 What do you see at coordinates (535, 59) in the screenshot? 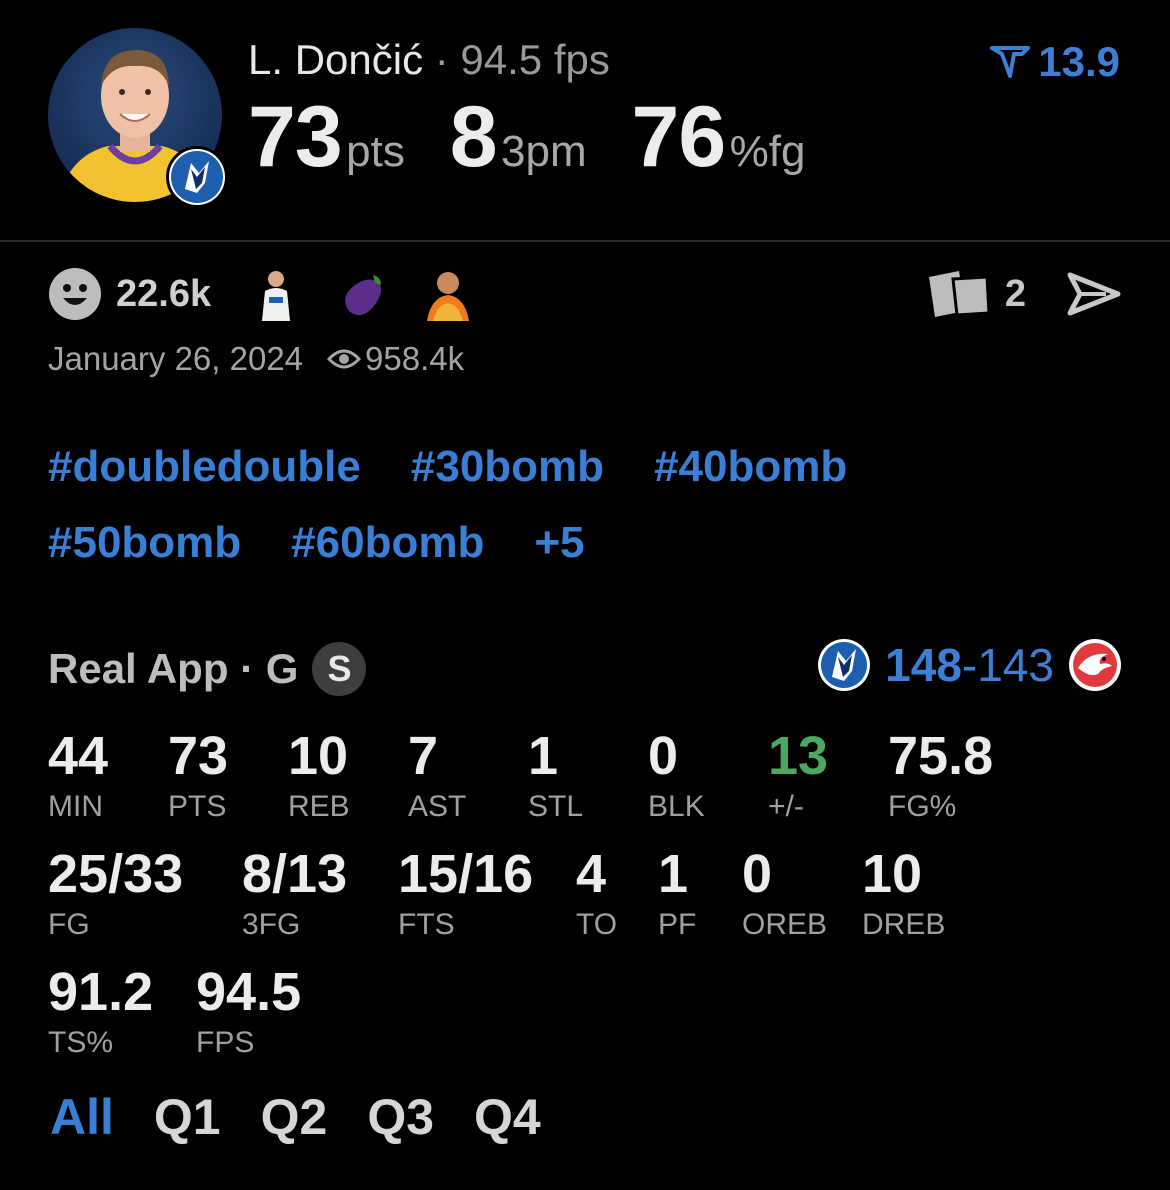
I see `player-fps: 94.5 fps` at bounding box center [535, 59].